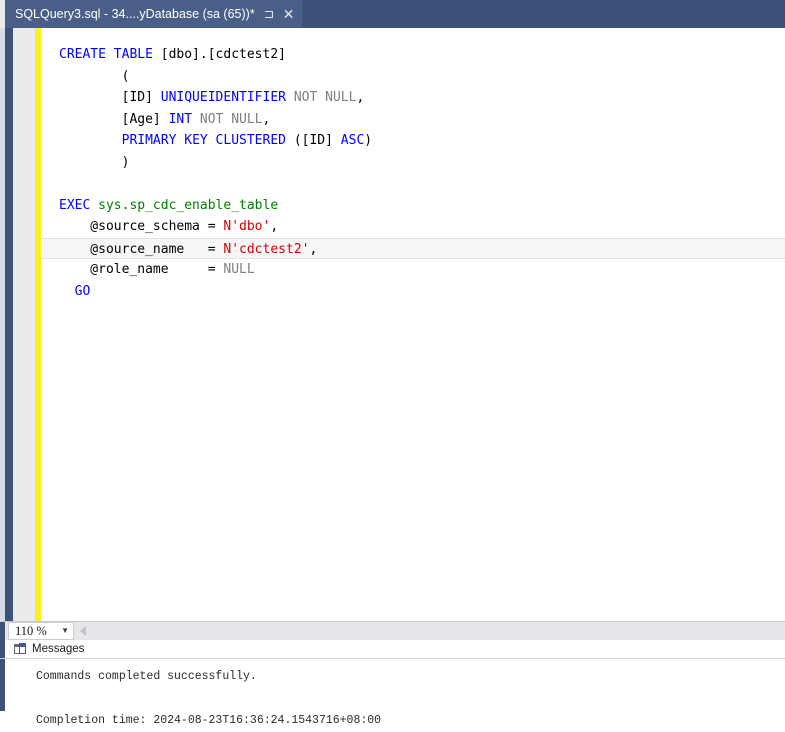  What do you see at coordinates (188, 205) in the screenshot?
I see `code-token: sys.sp_cdc_enable_table` at bounding box center [188, 205].